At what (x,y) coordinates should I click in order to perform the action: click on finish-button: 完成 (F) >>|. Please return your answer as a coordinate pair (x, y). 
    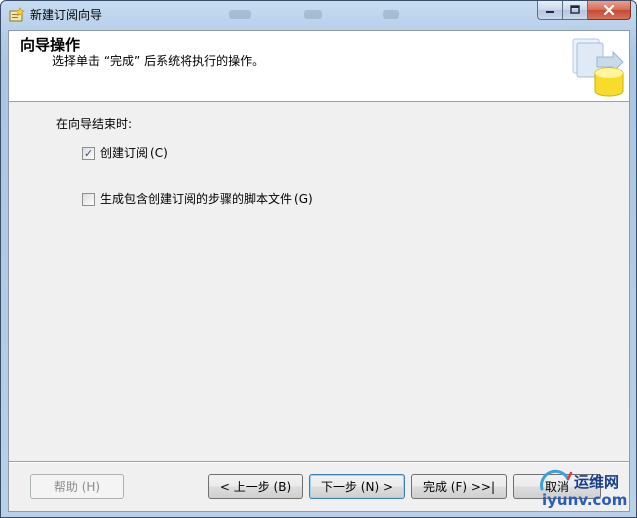
    Looking at the image, I should click on (459, 486).